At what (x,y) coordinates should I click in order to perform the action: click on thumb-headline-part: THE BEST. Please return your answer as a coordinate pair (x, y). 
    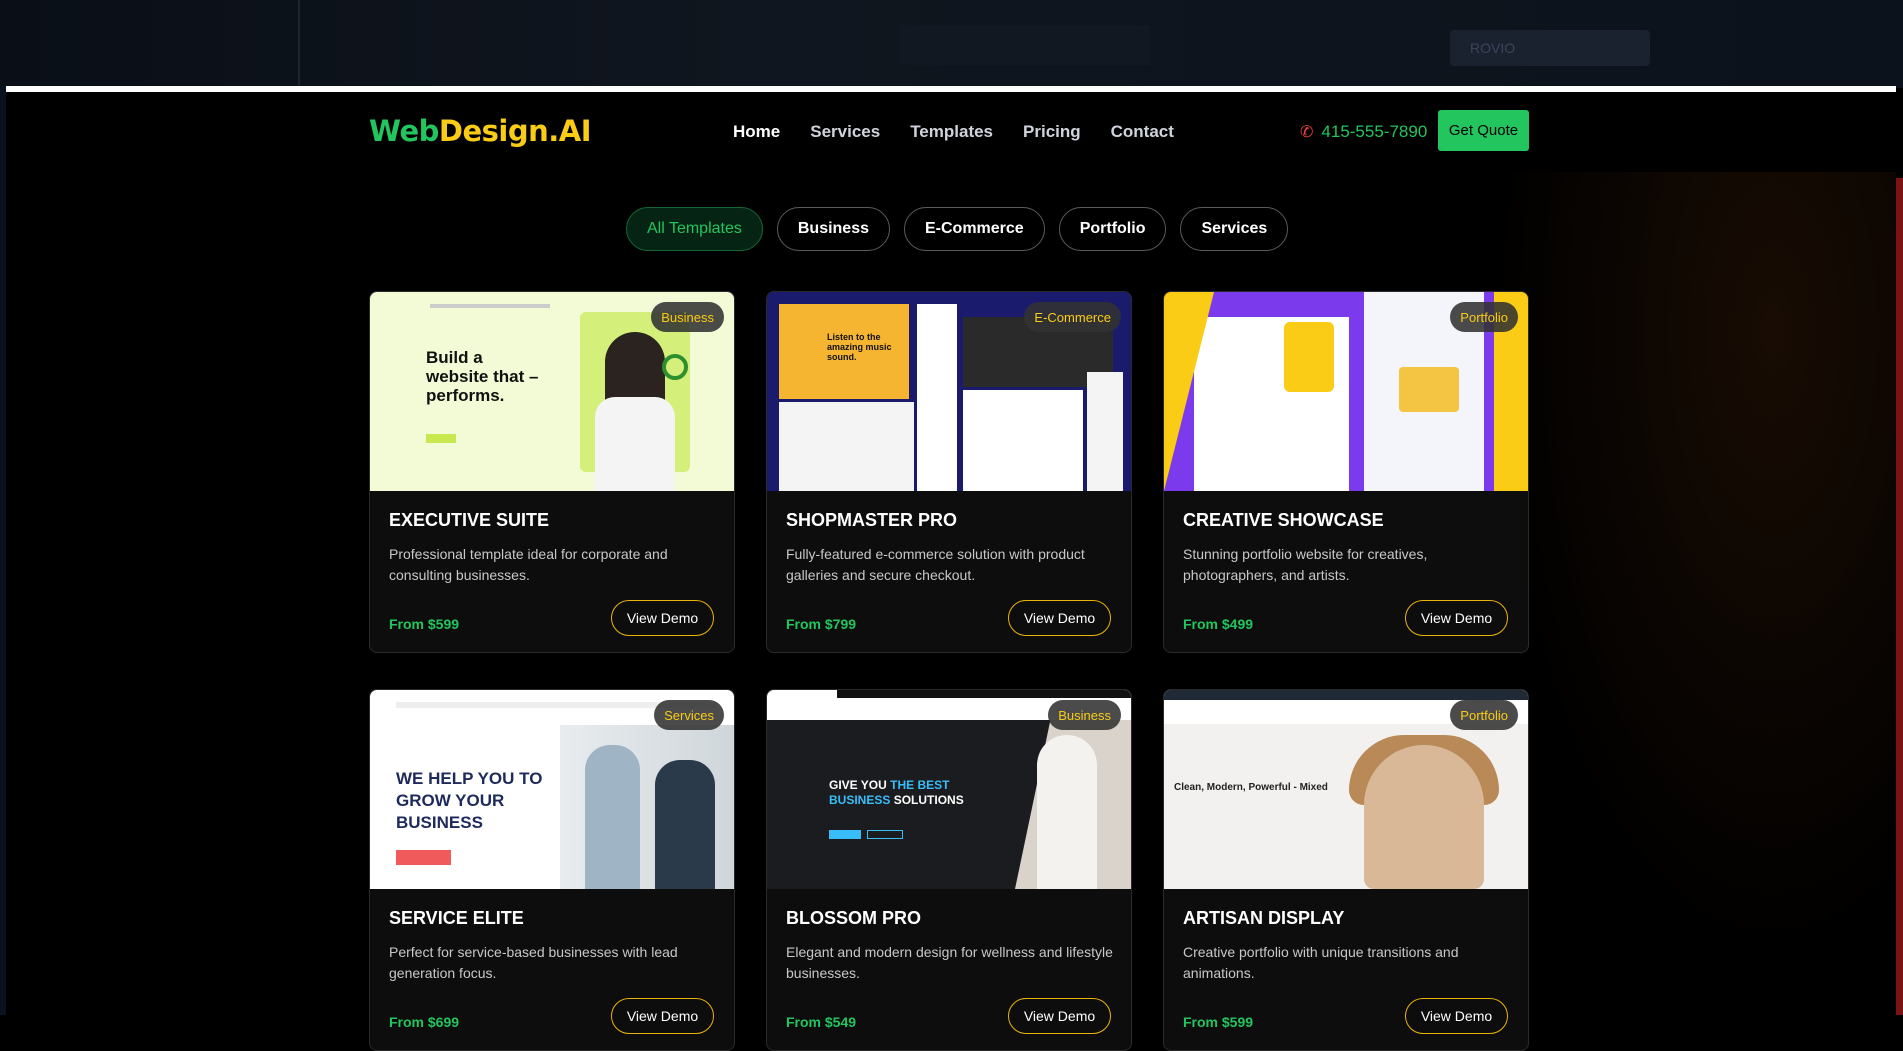
    Looking at the image, I should click on (920, 785).